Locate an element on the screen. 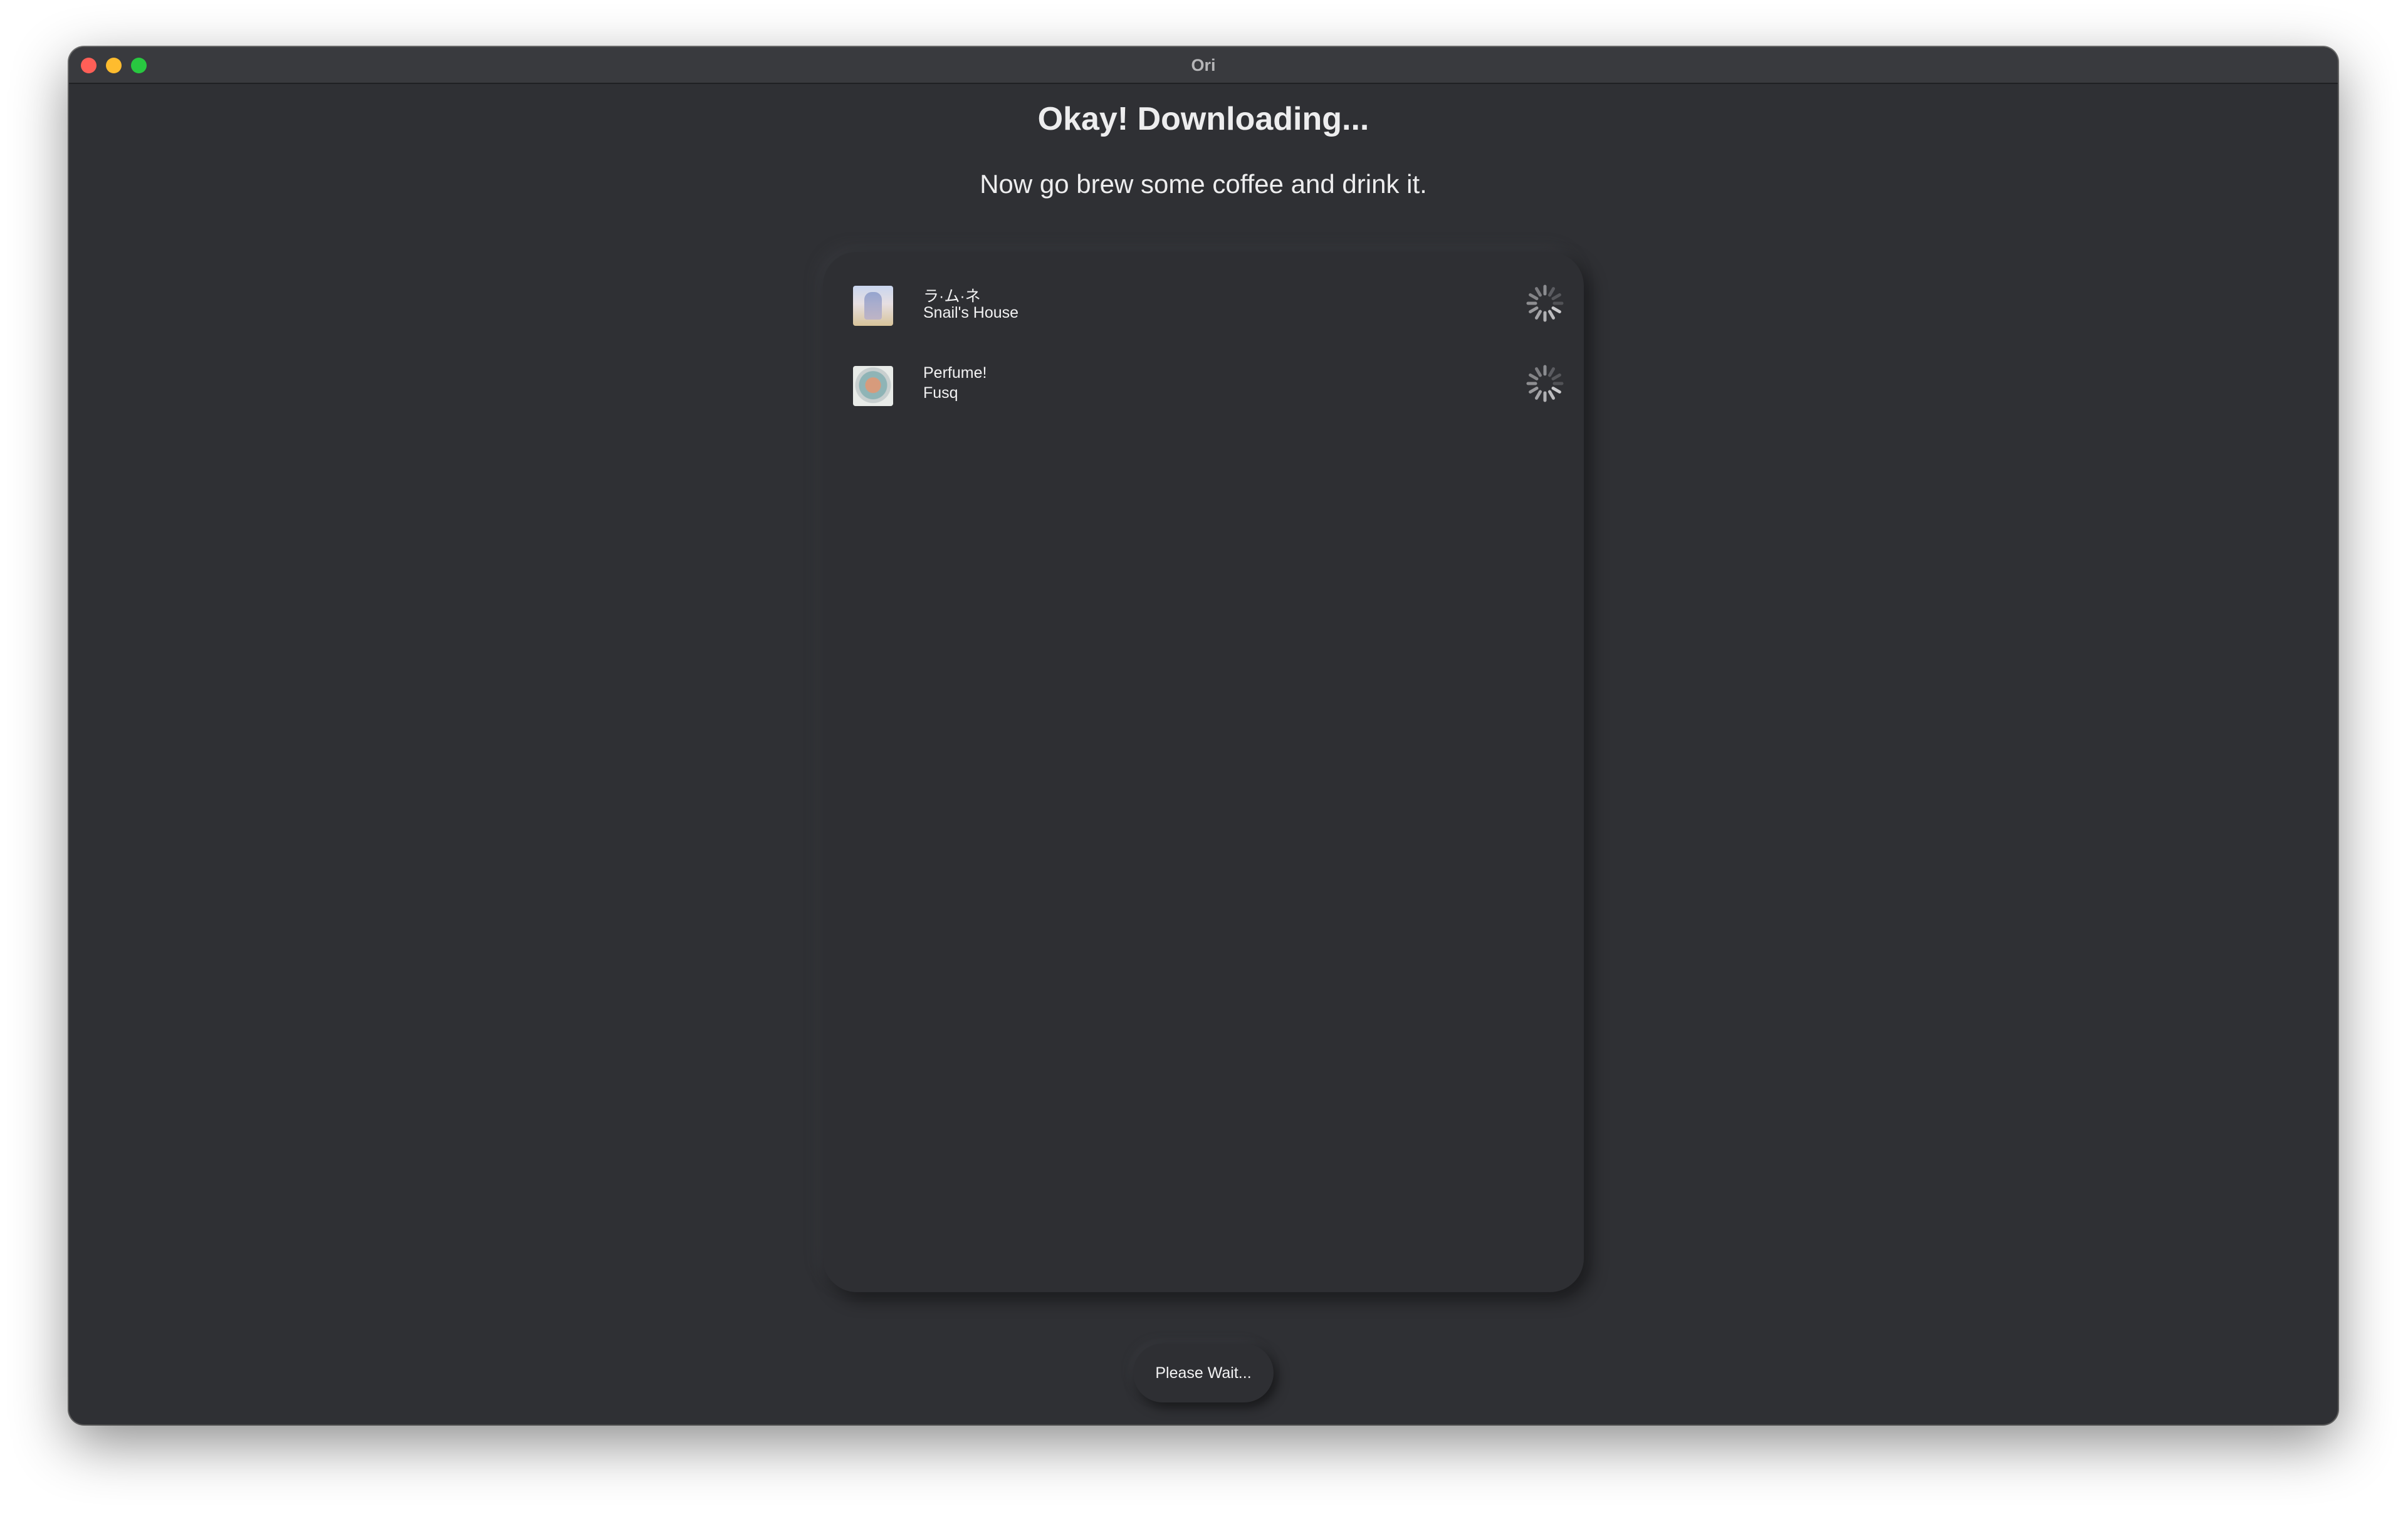  window-title: Ori is located at coordinates (1204, 65).